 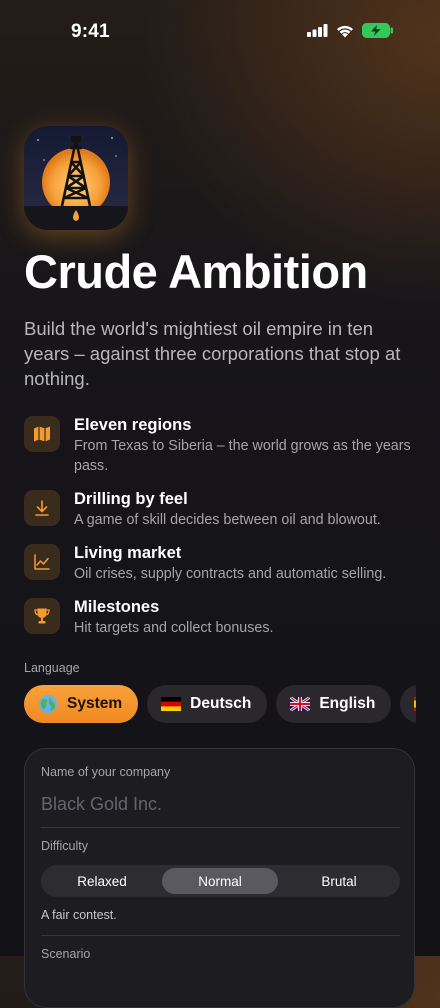 What do you see at coordinates (90, 31) in the screenshot?
I see `status-time: 9:41` at bounding box center [90, 31].